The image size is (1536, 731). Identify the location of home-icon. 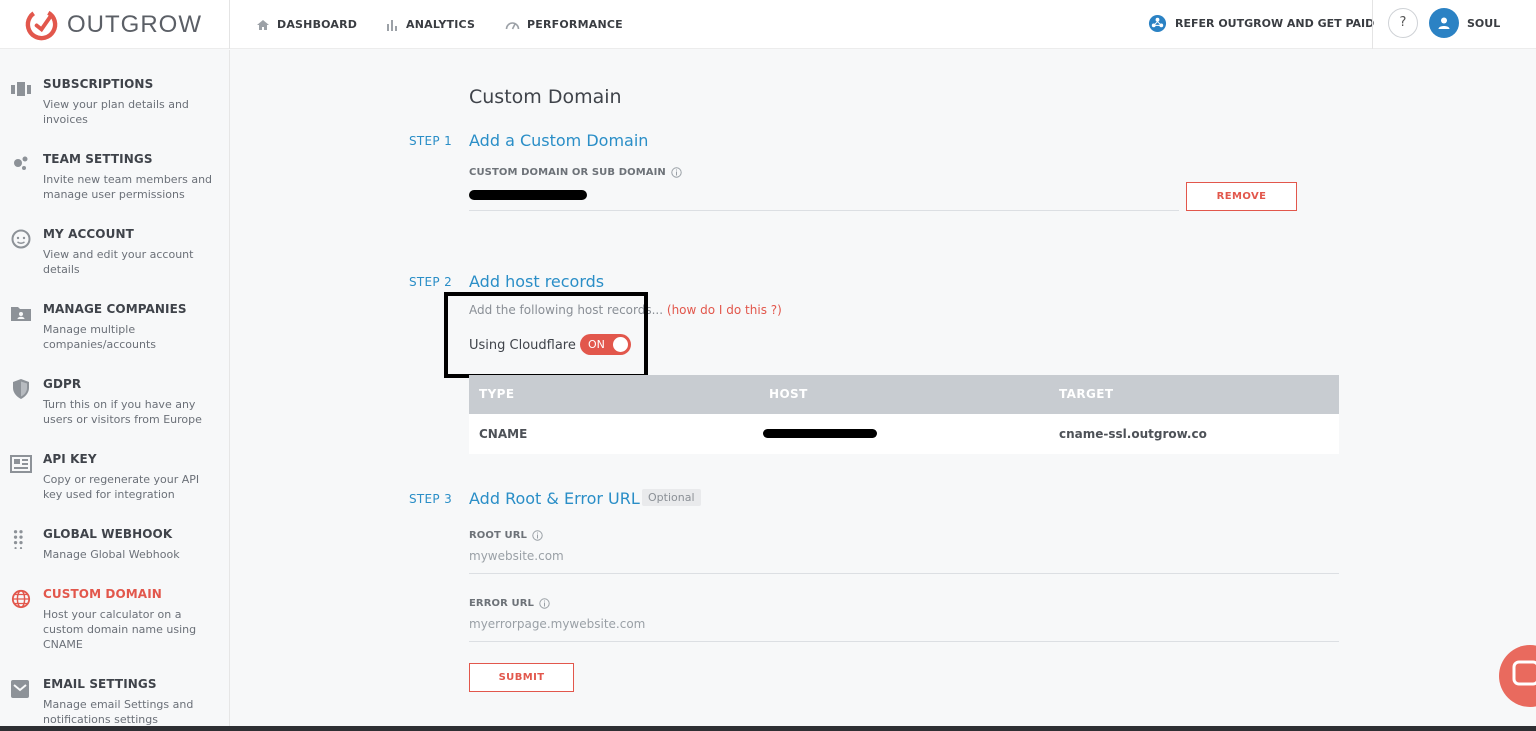
(263, 24).